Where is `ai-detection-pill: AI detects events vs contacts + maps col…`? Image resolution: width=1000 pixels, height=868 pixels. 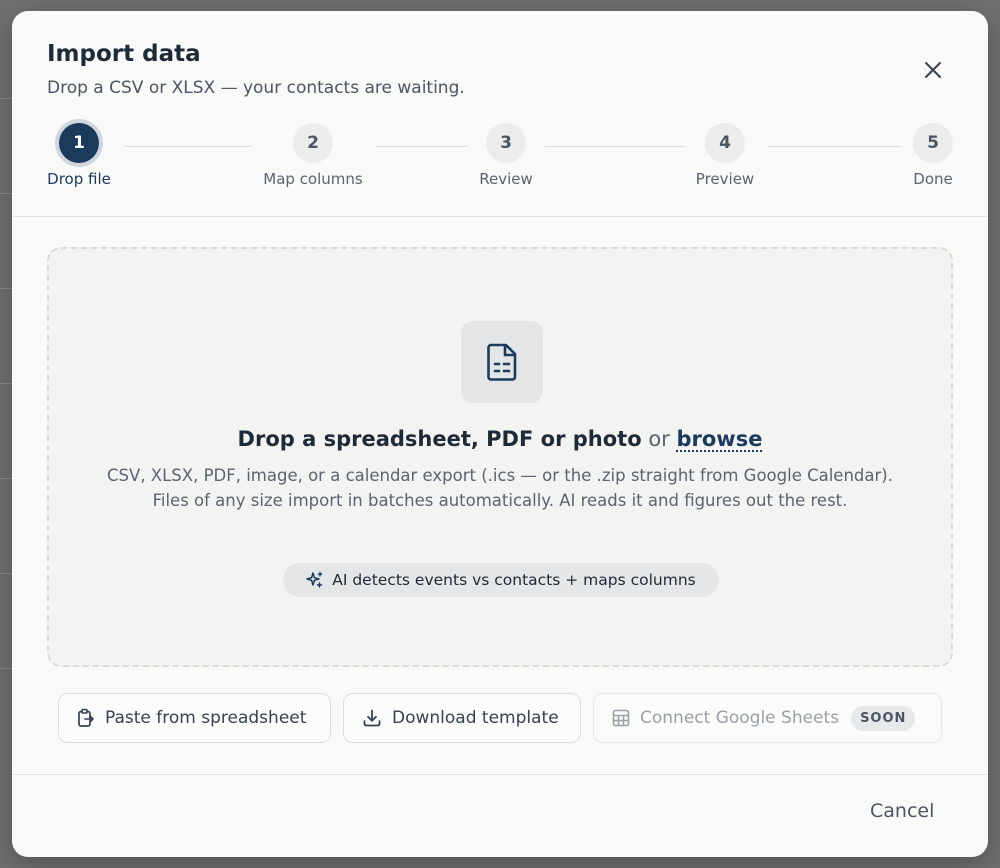 ai-detection-pill: AI detects events vs contacts + maps col… is located at coordinates (501, 580).